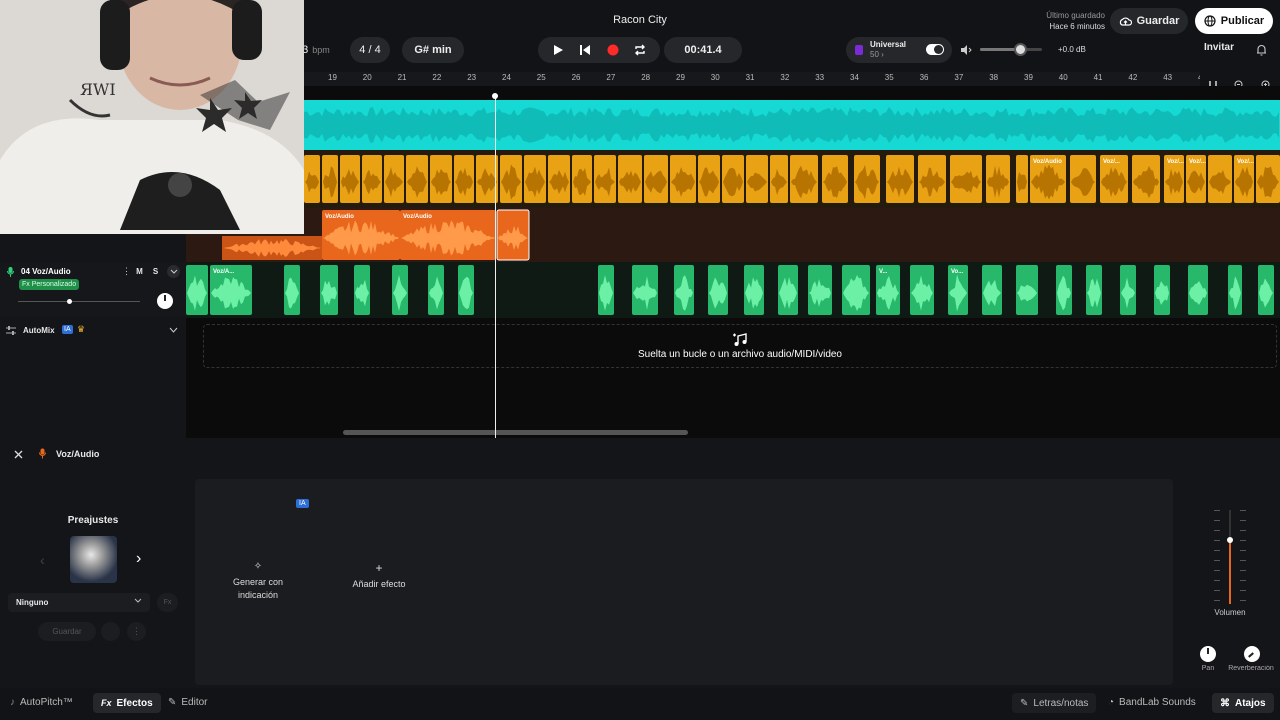 The width and height of the screenshot is (1280, 720). What do you see at coordinates (613, 50) in the screenshot?
I see `record-icon` at bounding box center [613, 50].